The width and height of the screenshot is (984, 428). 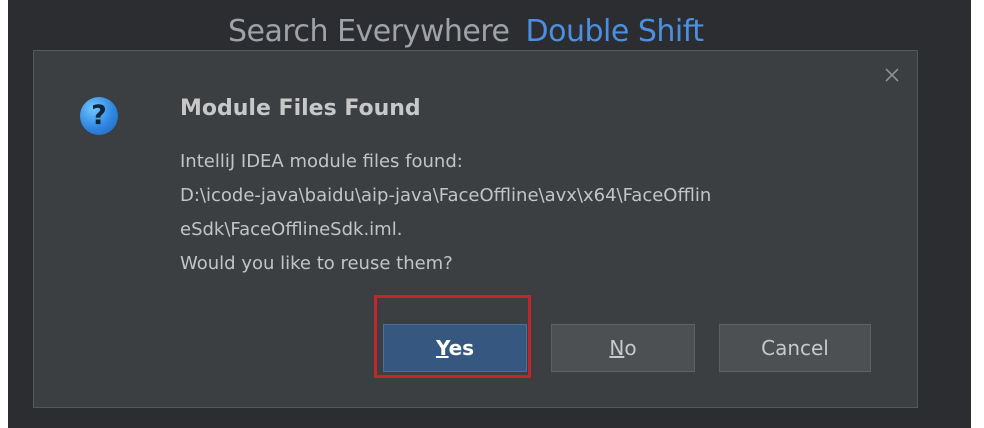 What do you see at coordinates (316, 263) in the screenshot?
I see `message-line: Would you like to reuse them?` at bounding box center [316, 263].